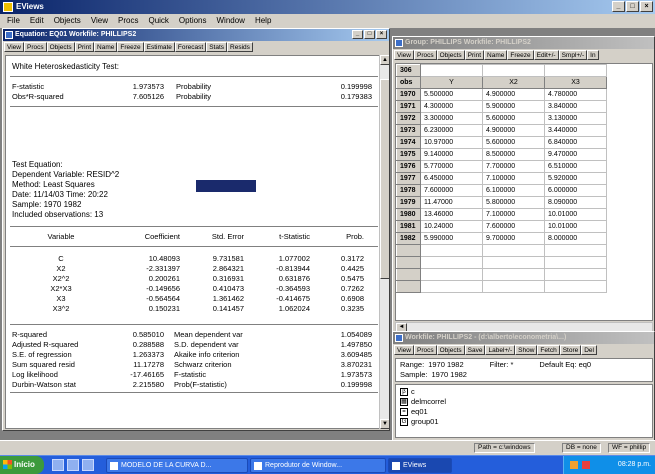 This screenshot has height=474, width=655. I want to click on task-eviews: EViews, so click(420, 465).